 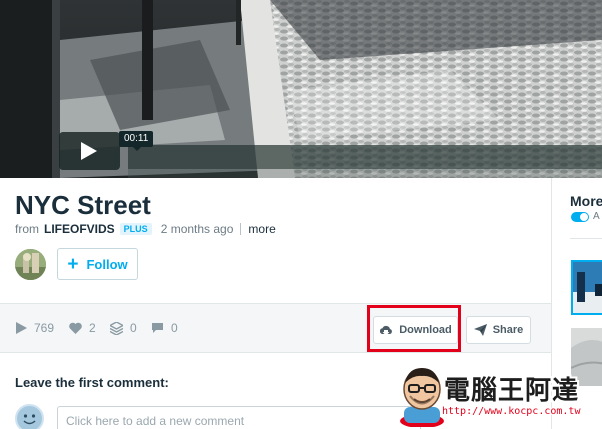 I want to click on sidebar-divider, so click(x=586, y=238).